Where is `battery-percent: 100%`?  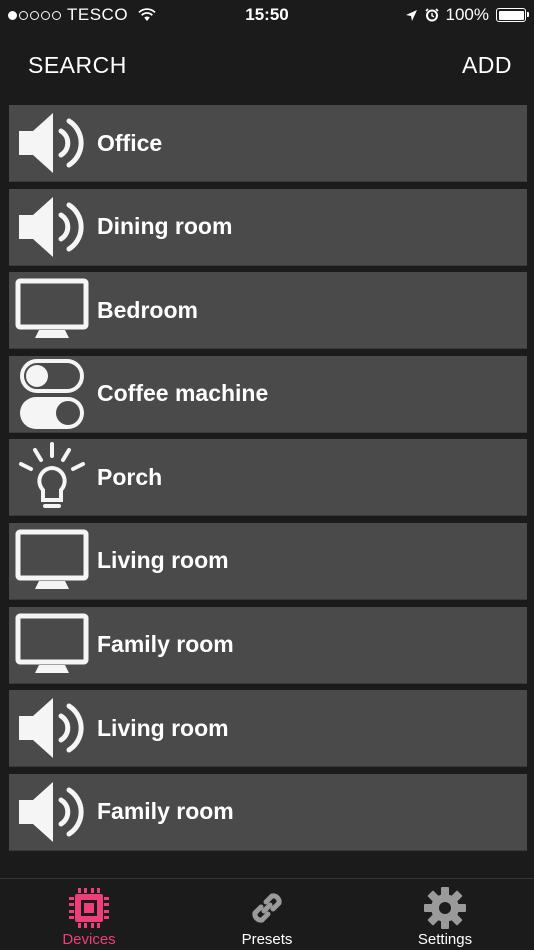 battery-percent: 100% is located at coordinates (467, 14).